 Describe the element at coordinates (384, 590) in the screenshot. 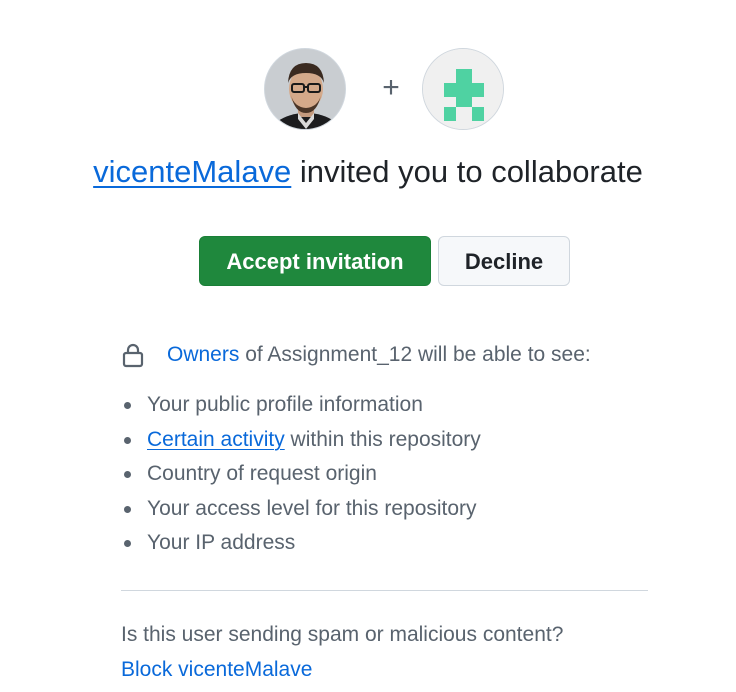

I see `divider` at that location.